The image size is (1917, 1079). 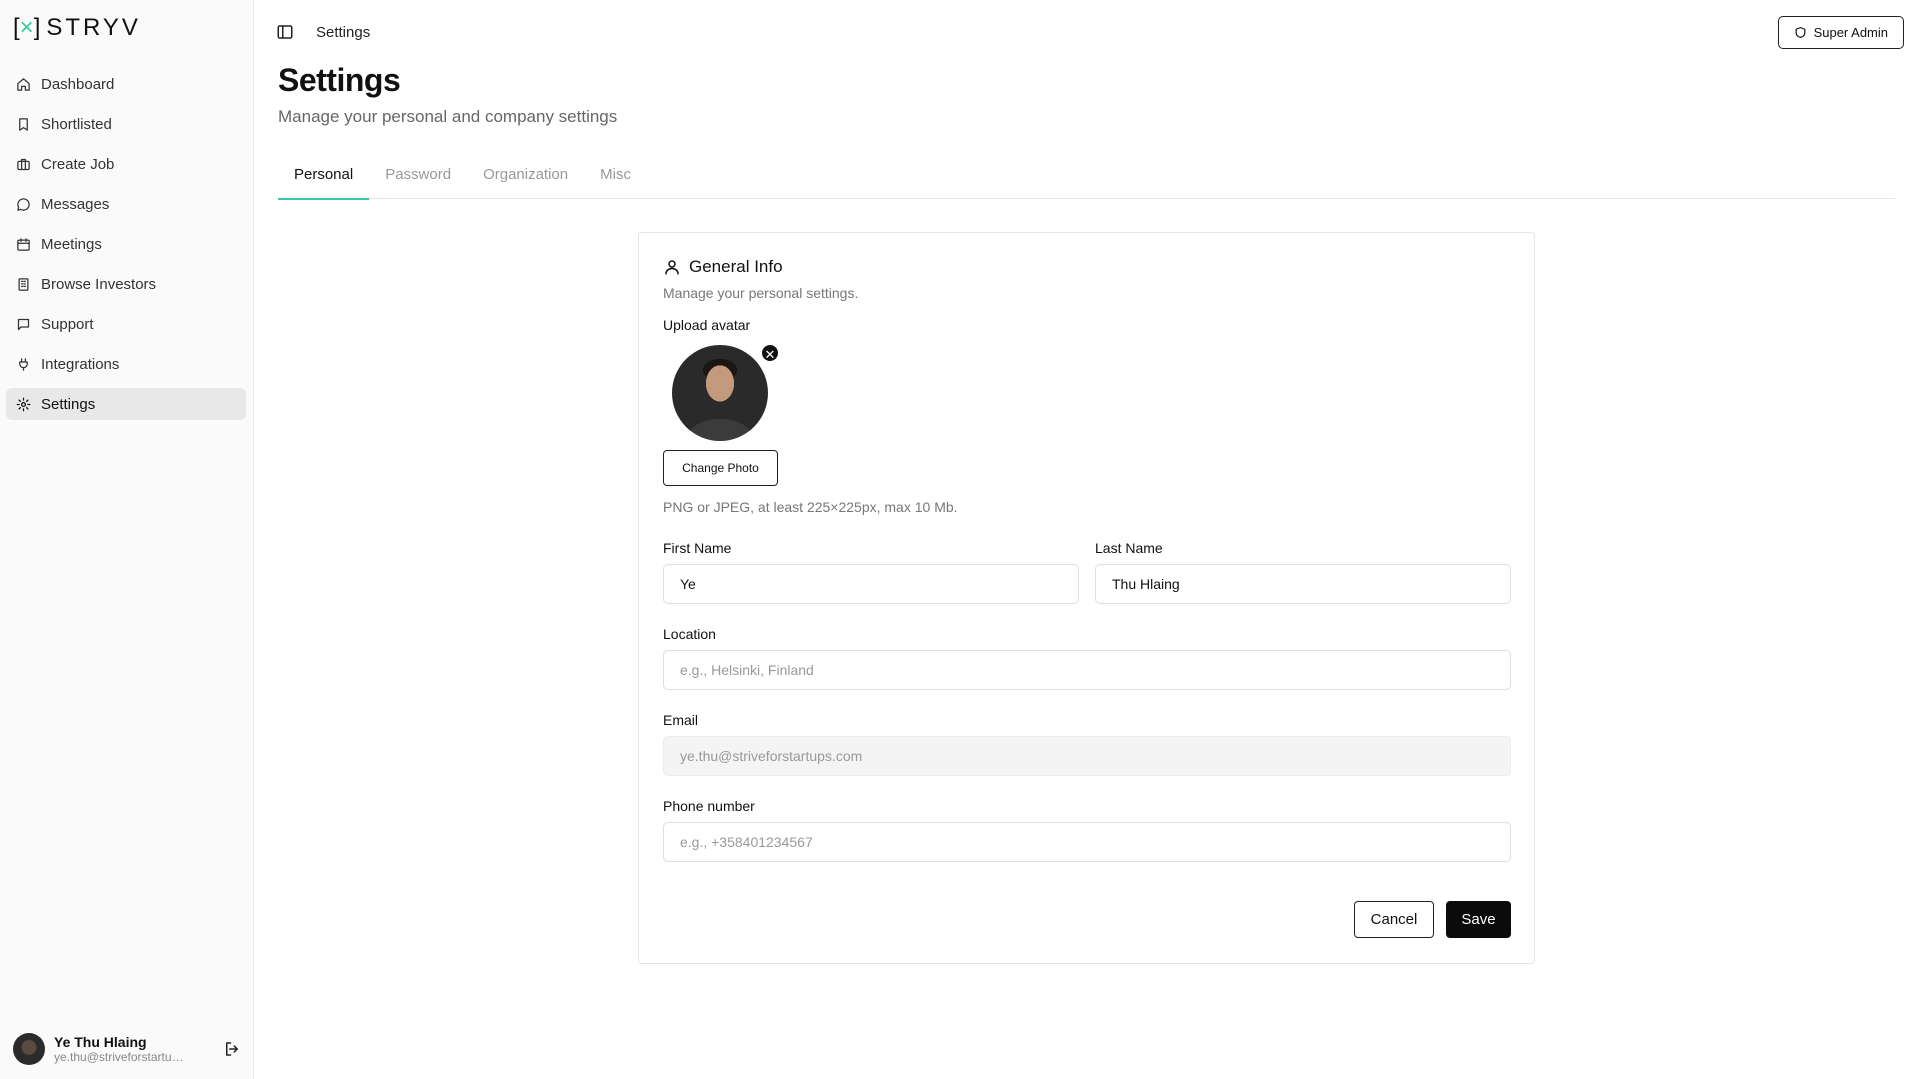 What do you see at coordinates (1087, 756) in the screenshot?
I see `email-field` at bounding box center [1087, 756].